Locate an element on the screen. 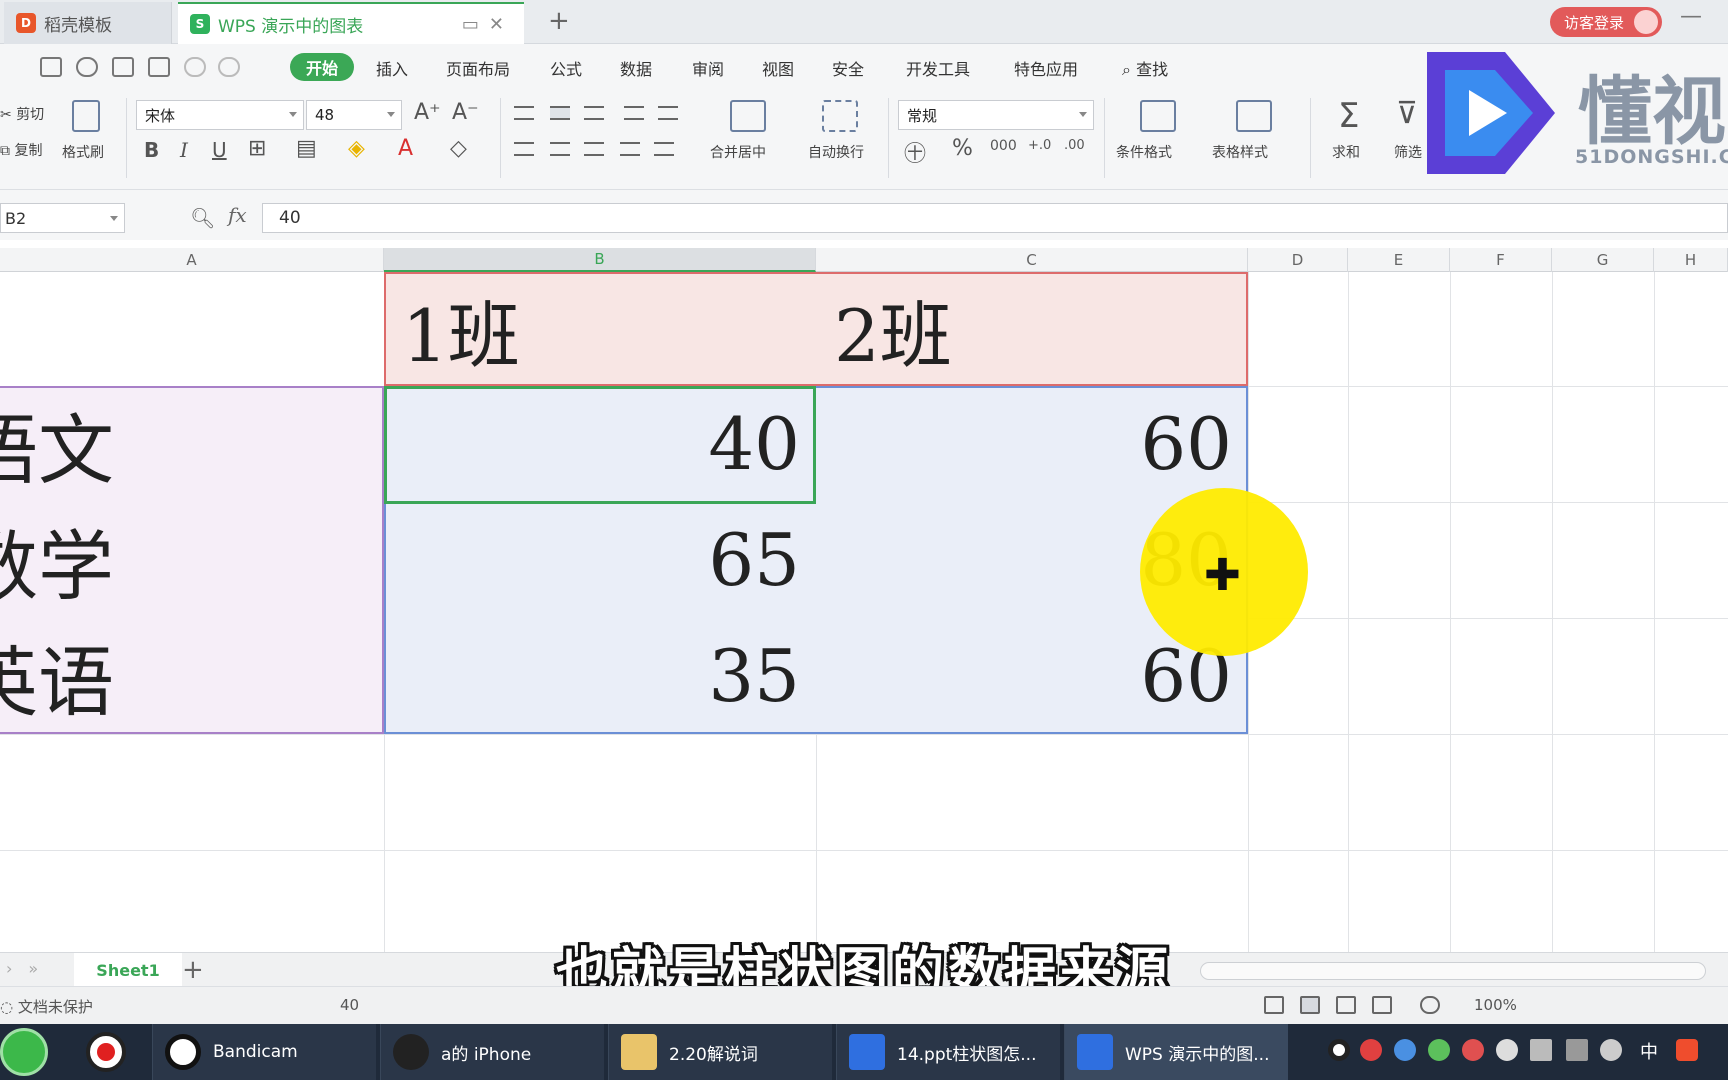 This screenshot has height=1080, width=1728. print-icon is located at coordinates (123, 67).